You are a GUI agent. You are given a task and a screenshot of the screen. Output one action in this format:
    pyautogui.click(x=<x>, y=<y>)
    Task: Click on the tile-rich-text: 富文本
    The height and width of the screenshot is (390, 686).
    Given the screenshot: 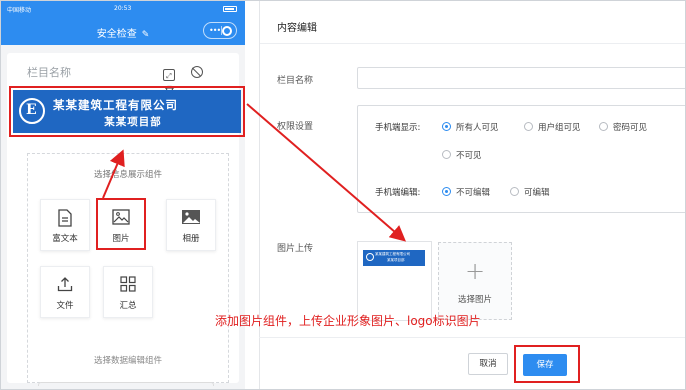 What is the action you would take?
    pyautogui.click(x=65, y=225)
    